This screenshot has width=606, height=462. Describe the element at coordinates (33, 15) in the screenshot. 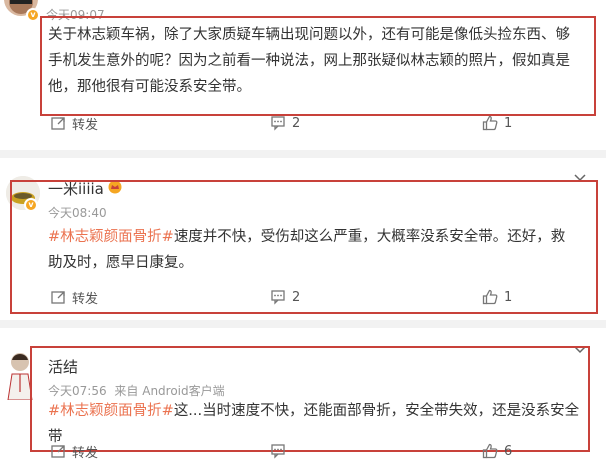

I see `vip-badge-icon: v` at that location.